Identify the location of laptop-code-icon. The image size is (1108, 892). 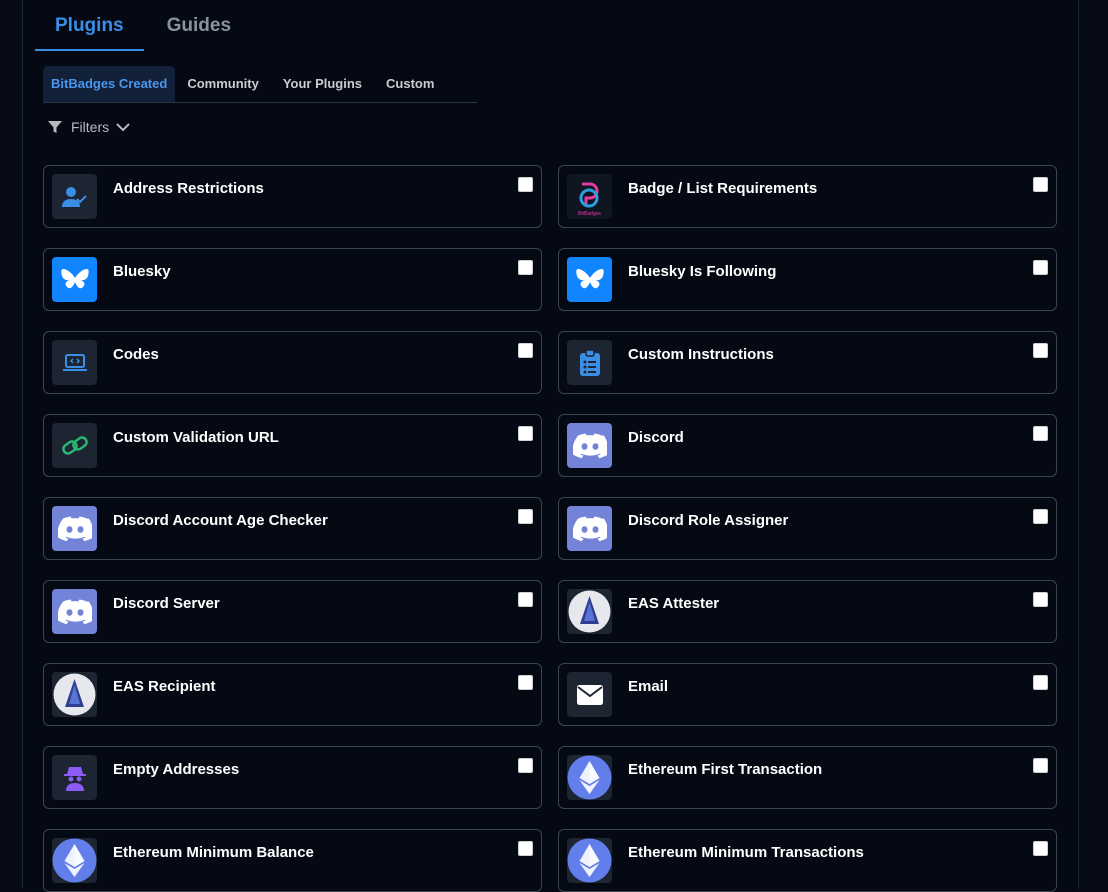
(74, 362).